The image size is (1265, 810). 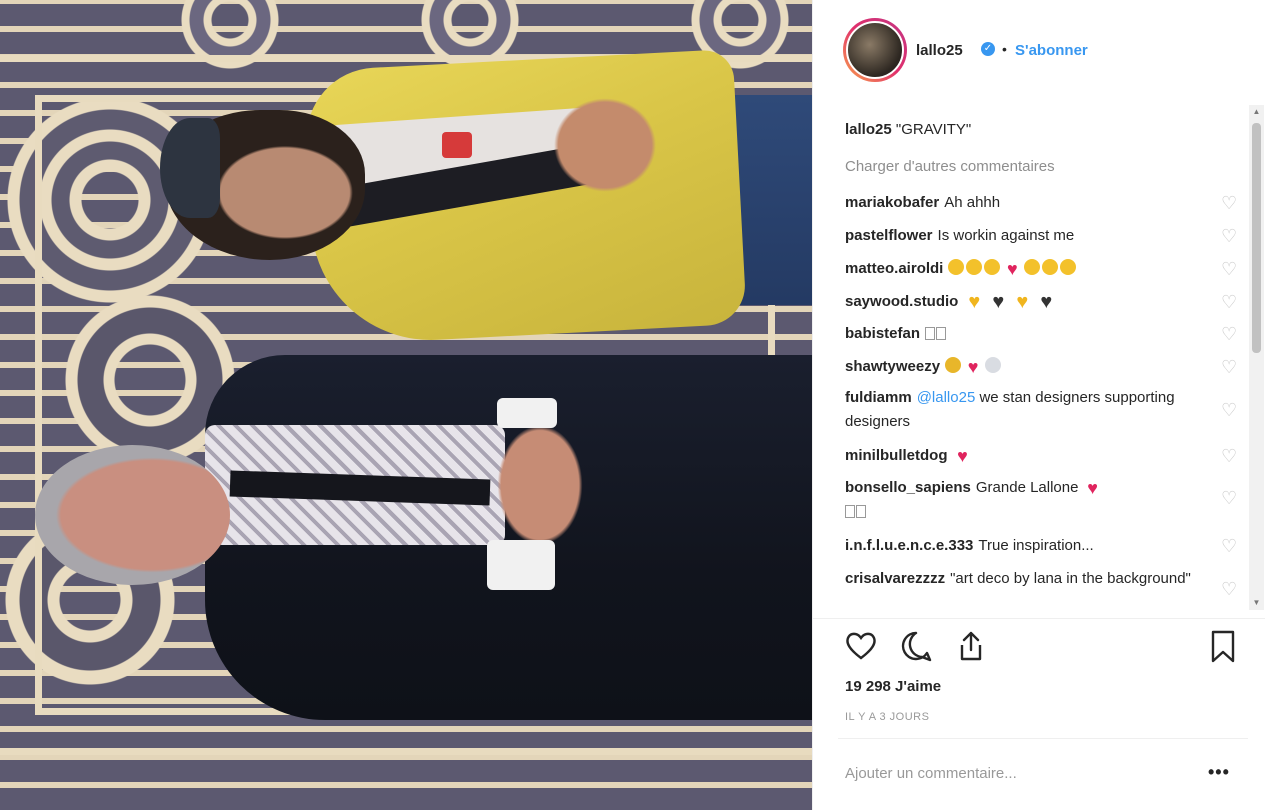 What do you see at coordinates (946, 397) in the screenshot?
I see `mention-link: @lallo25` at bounding box center [946, 397].